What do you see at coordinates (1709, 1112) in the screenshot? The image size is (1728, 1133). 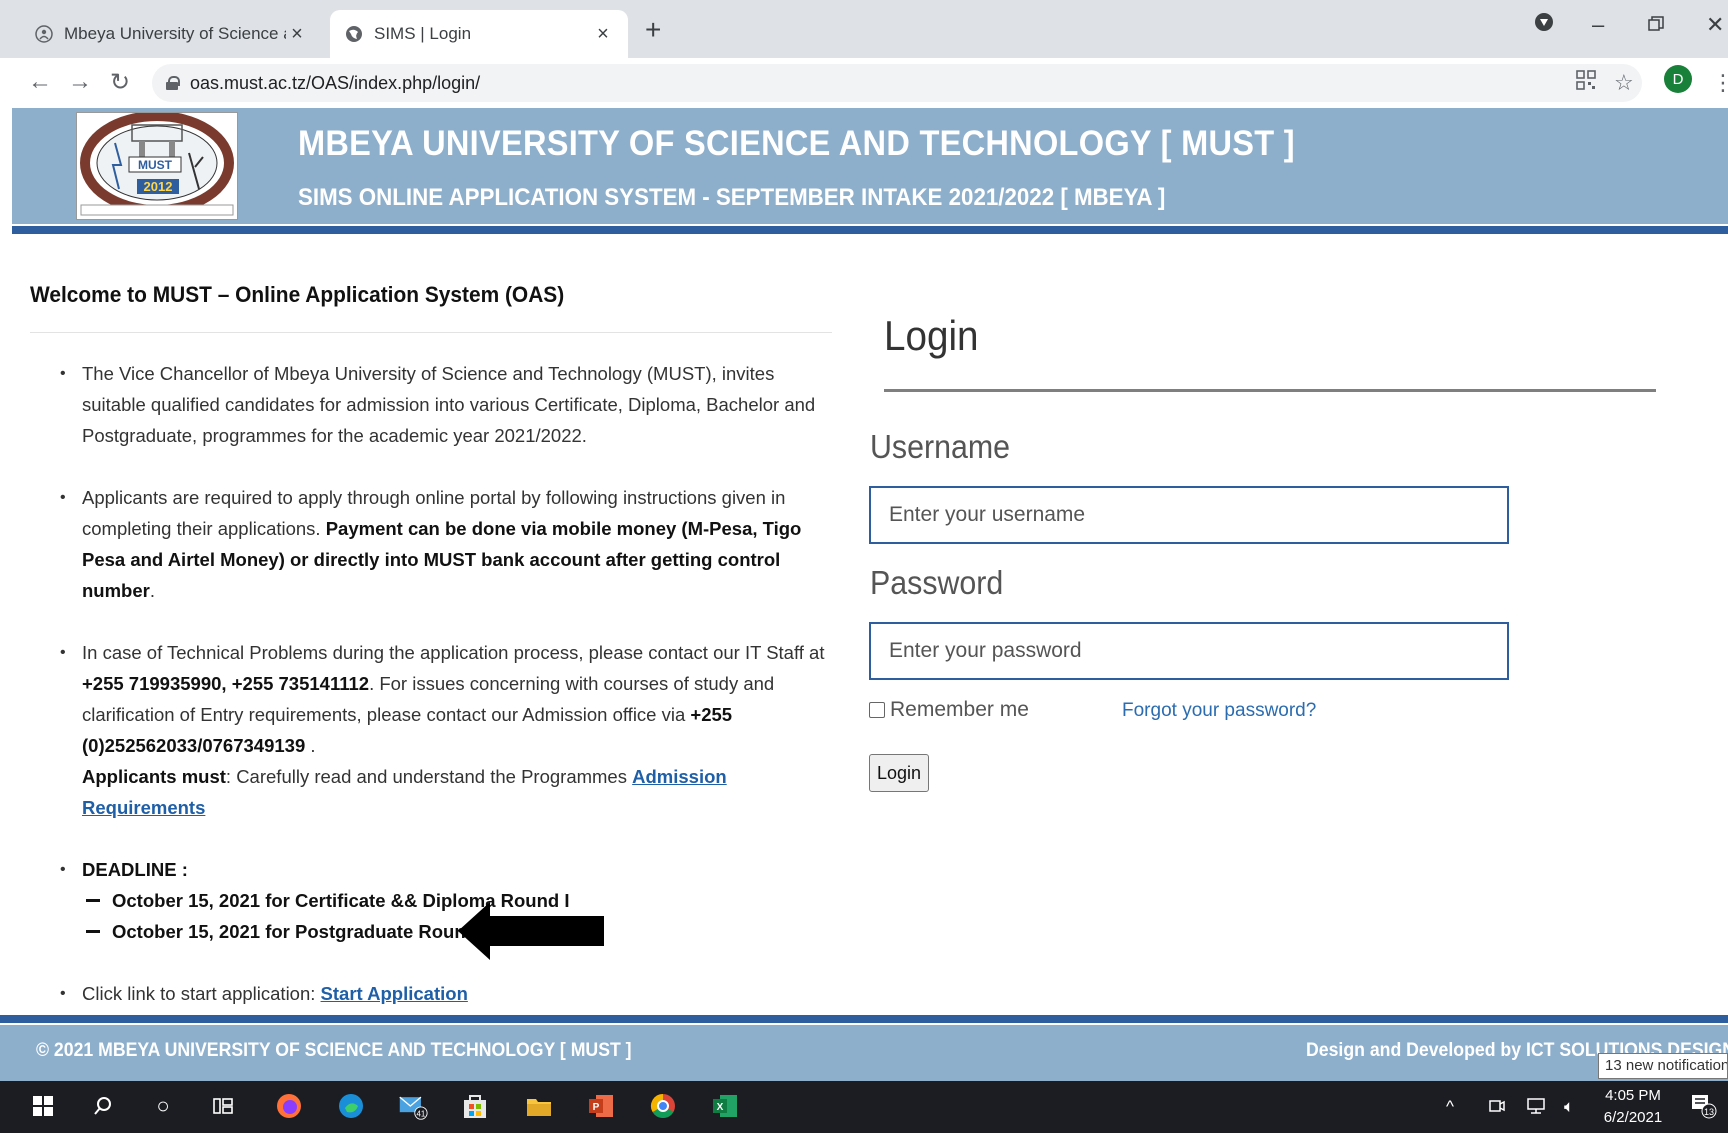 I see `notification-badge: 13` at bounding box center [1709, 1112].